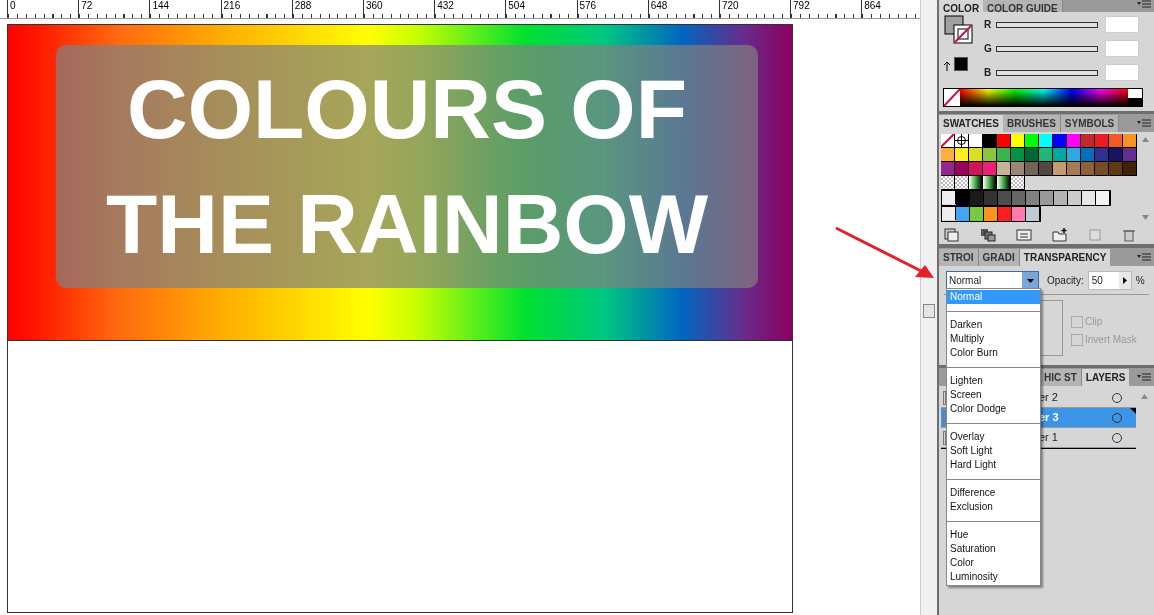  Describe the element at coordinates (445, 5) in the screenshot. I see `ruler-label: 432` at that location.